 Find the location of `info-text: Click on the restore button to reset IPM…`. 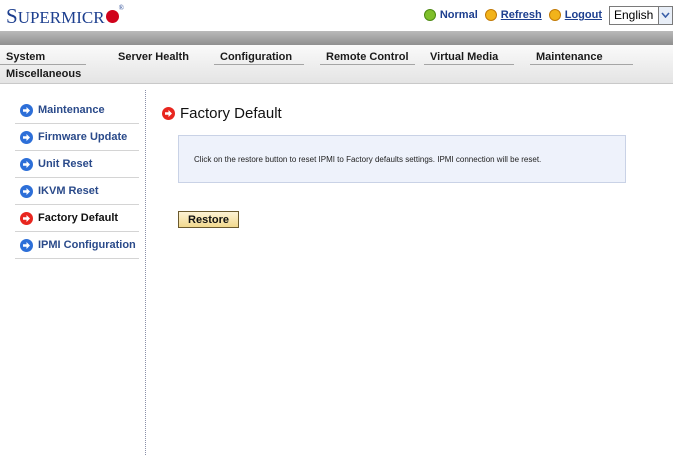

info-text: Click on the restore button to reset IPM… is located at coordinates (368, 159).